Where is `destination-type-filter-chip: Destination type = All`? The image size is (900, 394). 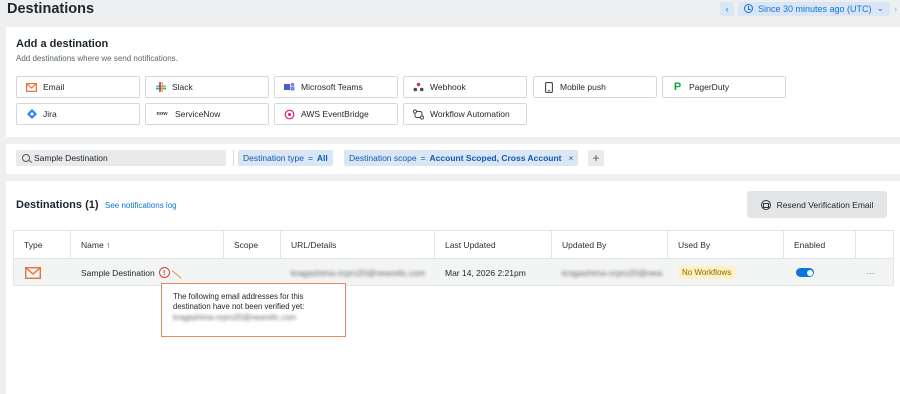
destination-type-filter-chip: Destination type = All is located at coordinates (285, 158).